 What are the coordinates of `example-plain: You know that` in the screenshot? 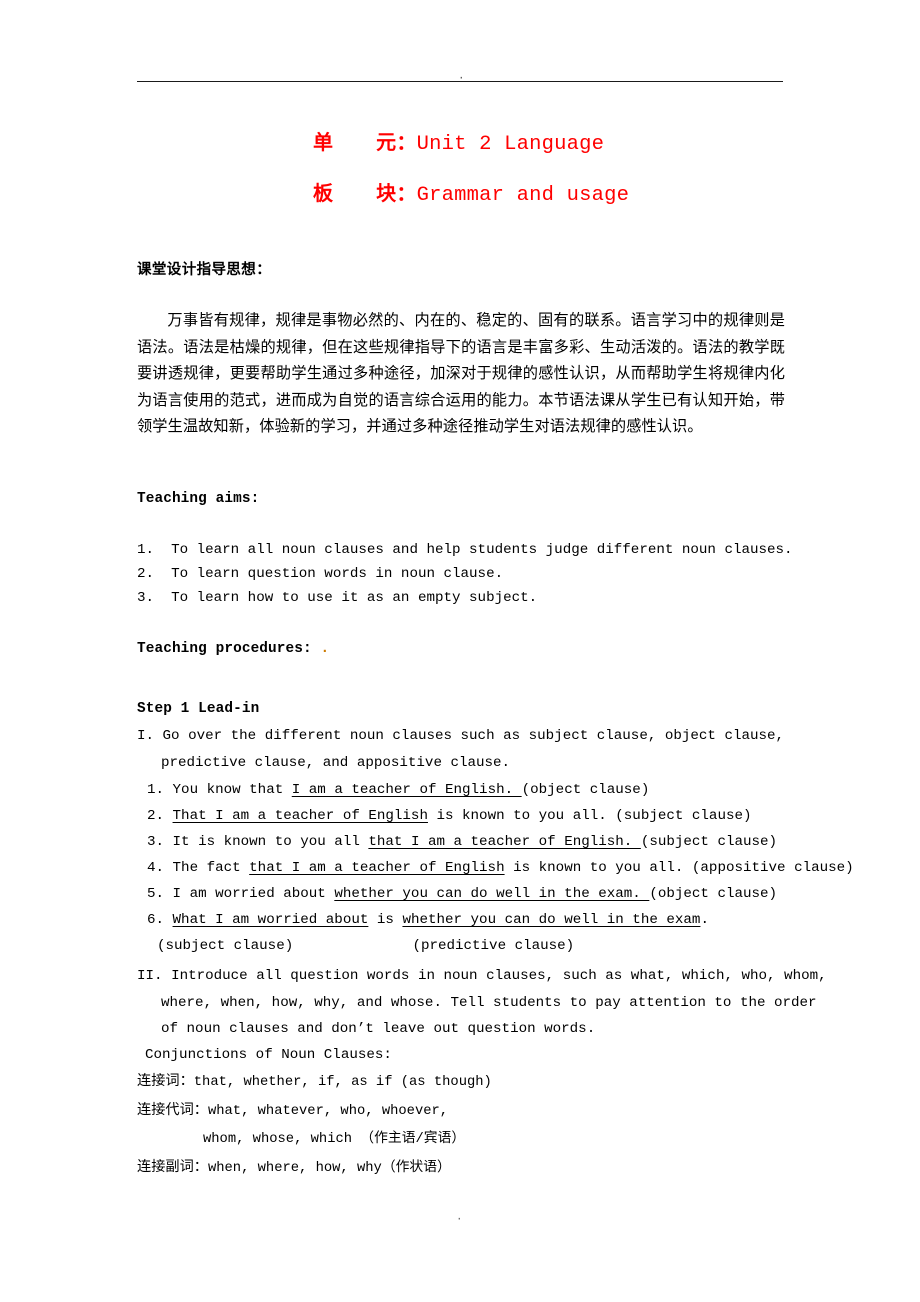 It's located at (232, 790).